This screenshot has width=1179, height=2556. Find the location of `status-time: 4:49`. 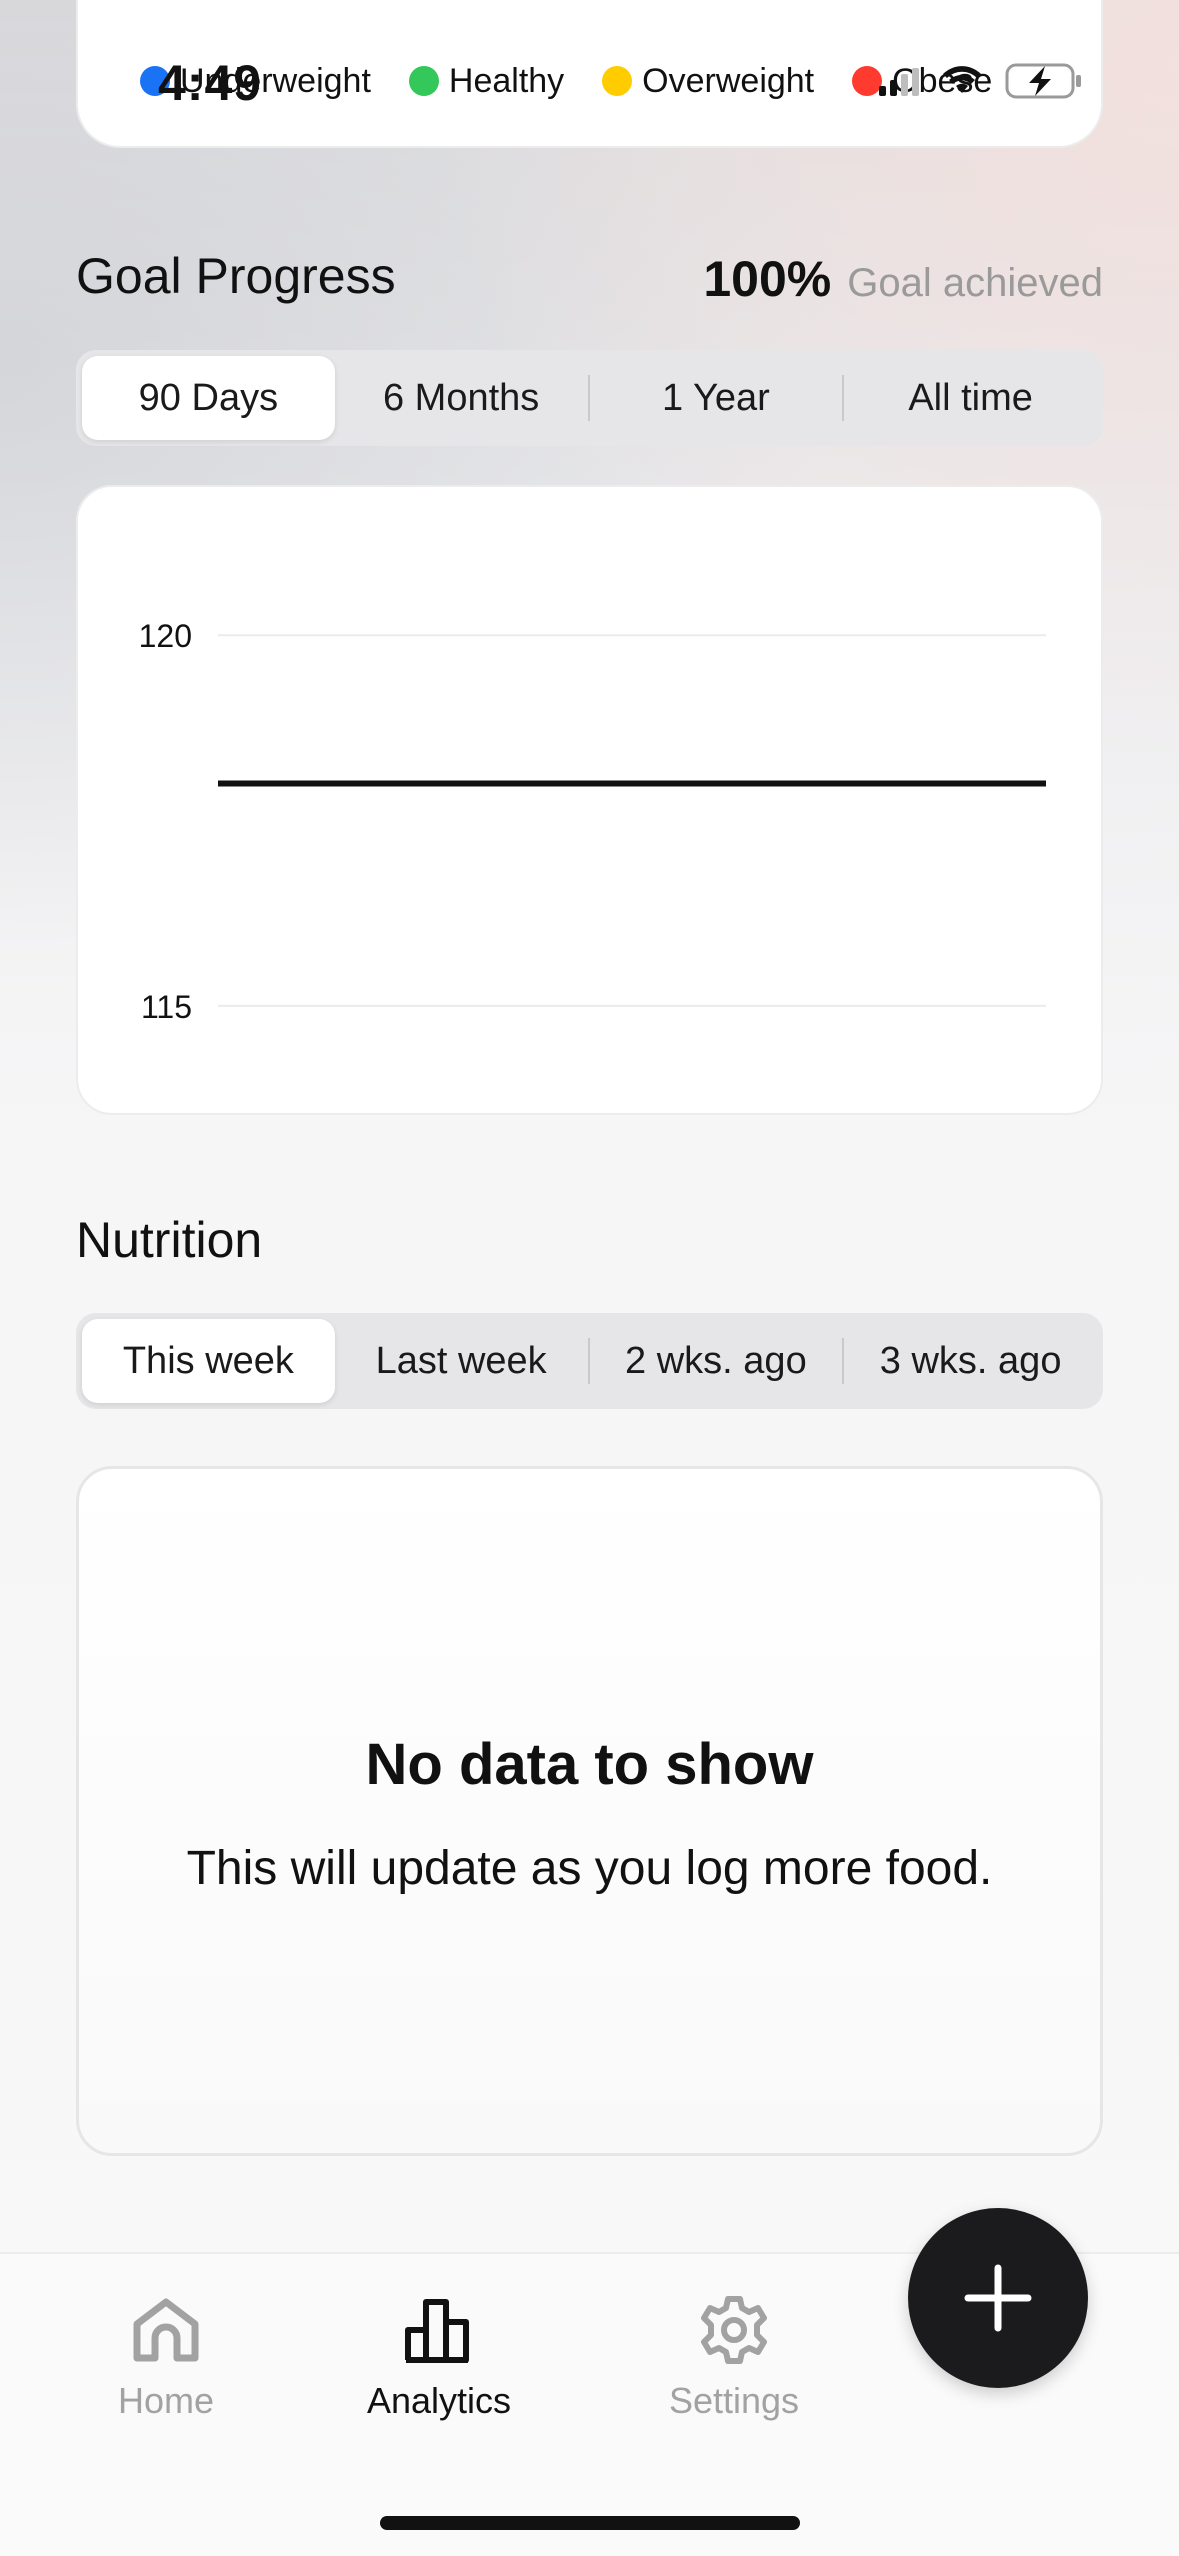

status-time: 4:49 is located at coordinates (210, 83).